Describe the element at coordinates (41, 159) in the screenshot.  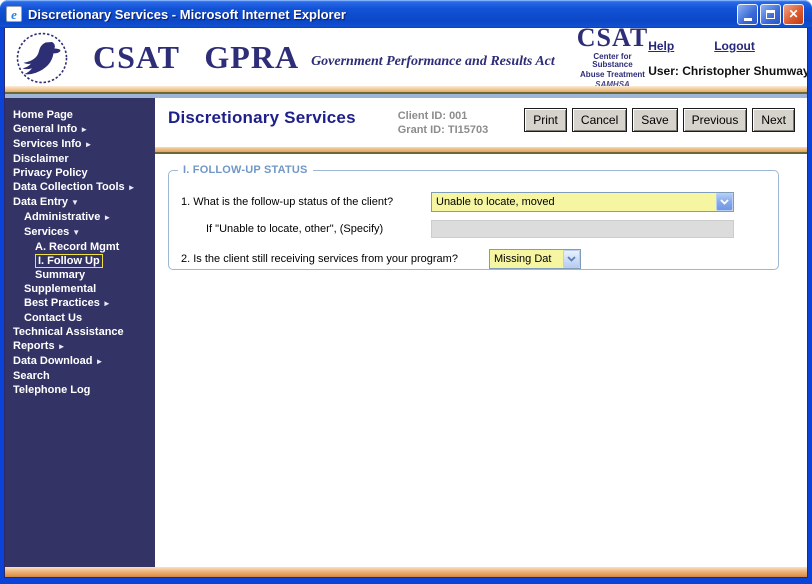
I see `sidebar-item-label: Disclaimer` at that location.